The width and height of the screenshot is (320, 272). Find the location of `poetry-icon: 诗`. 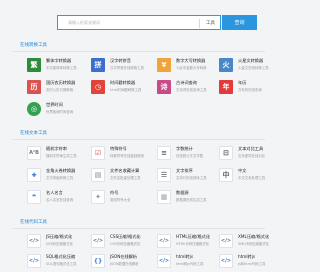

poetry-icon: 诗 is located at coordinates (164, 87).